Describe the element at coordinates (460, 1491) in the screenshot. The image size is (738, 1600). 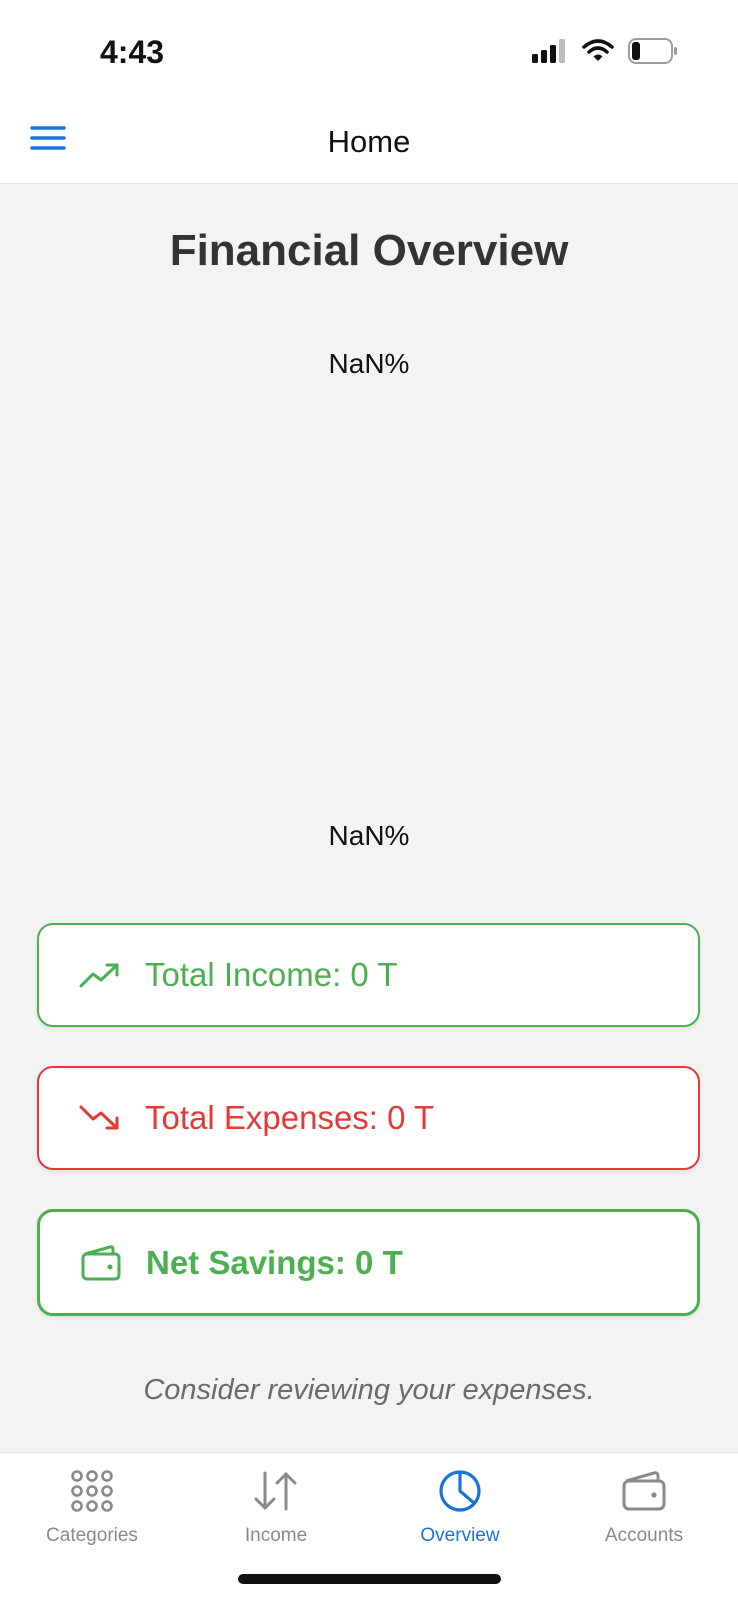
I see `pie-chart-icon` at that location.